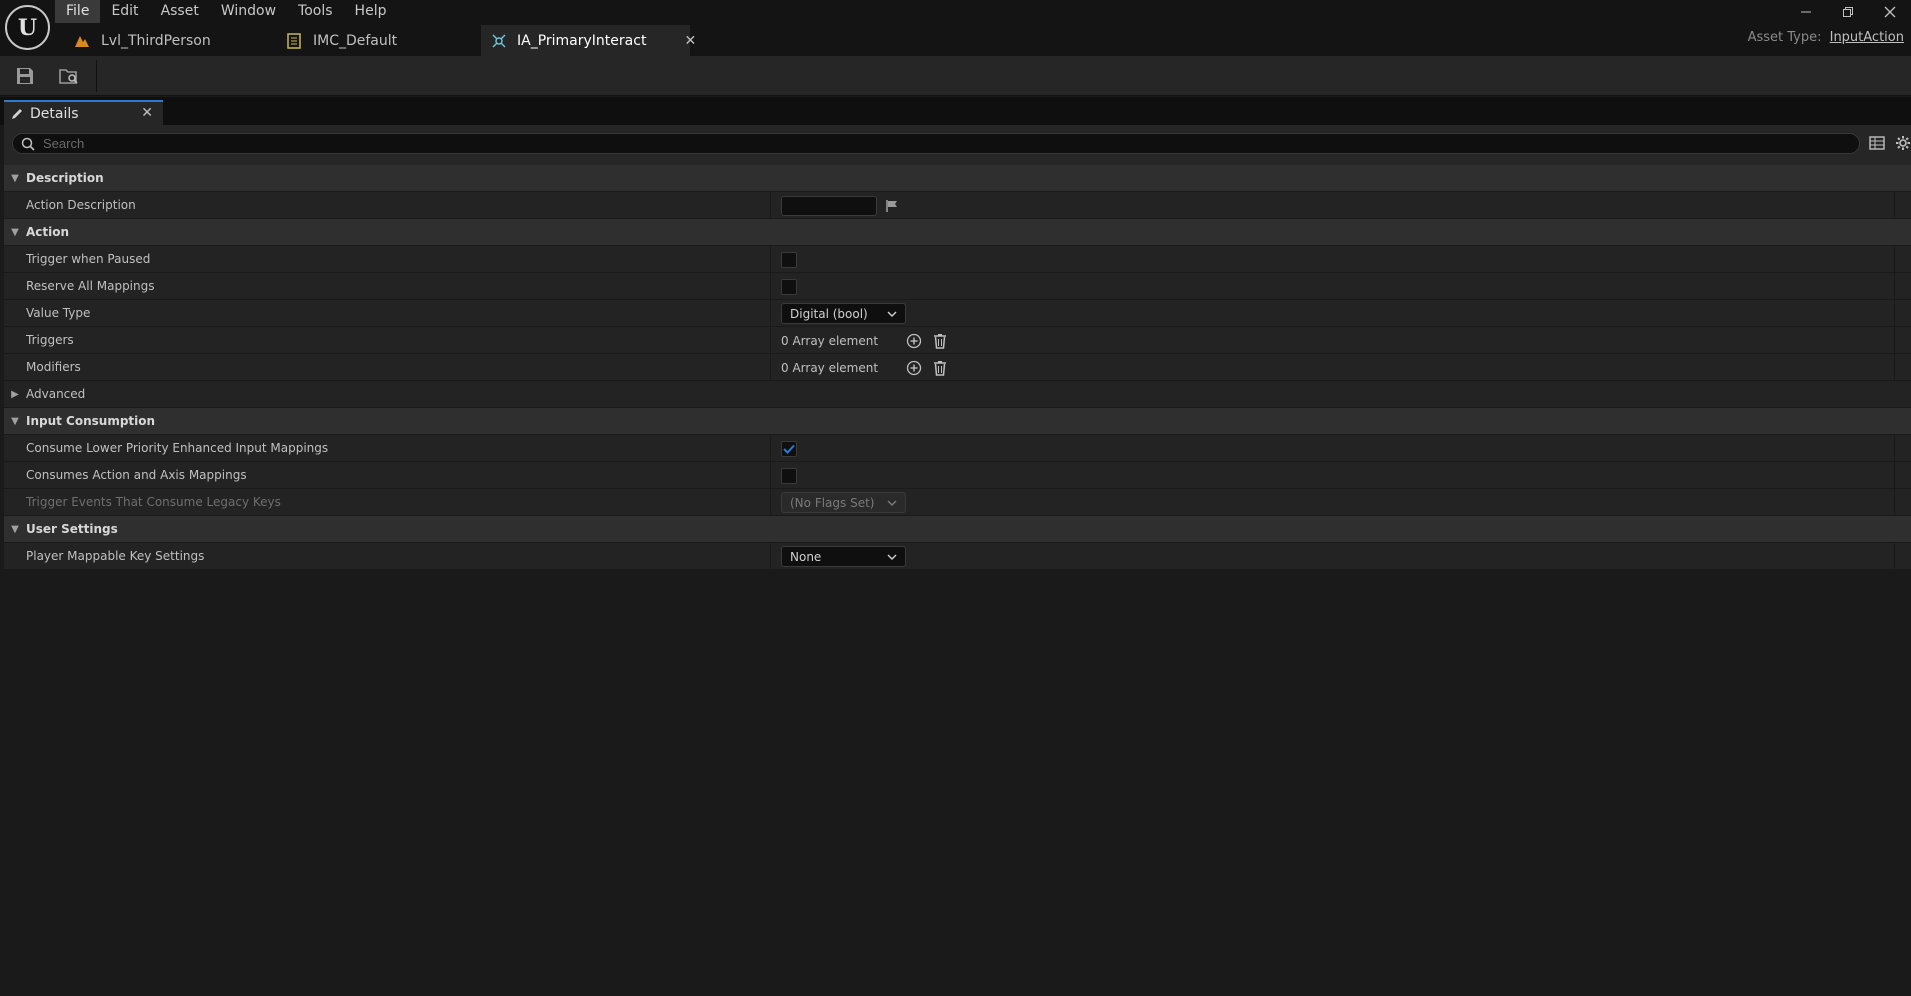 The height and width of the screenshot is (996, 1911). Describe the element at coordinates (25, 76) in the screenshot. I see `save-icon` at that location.